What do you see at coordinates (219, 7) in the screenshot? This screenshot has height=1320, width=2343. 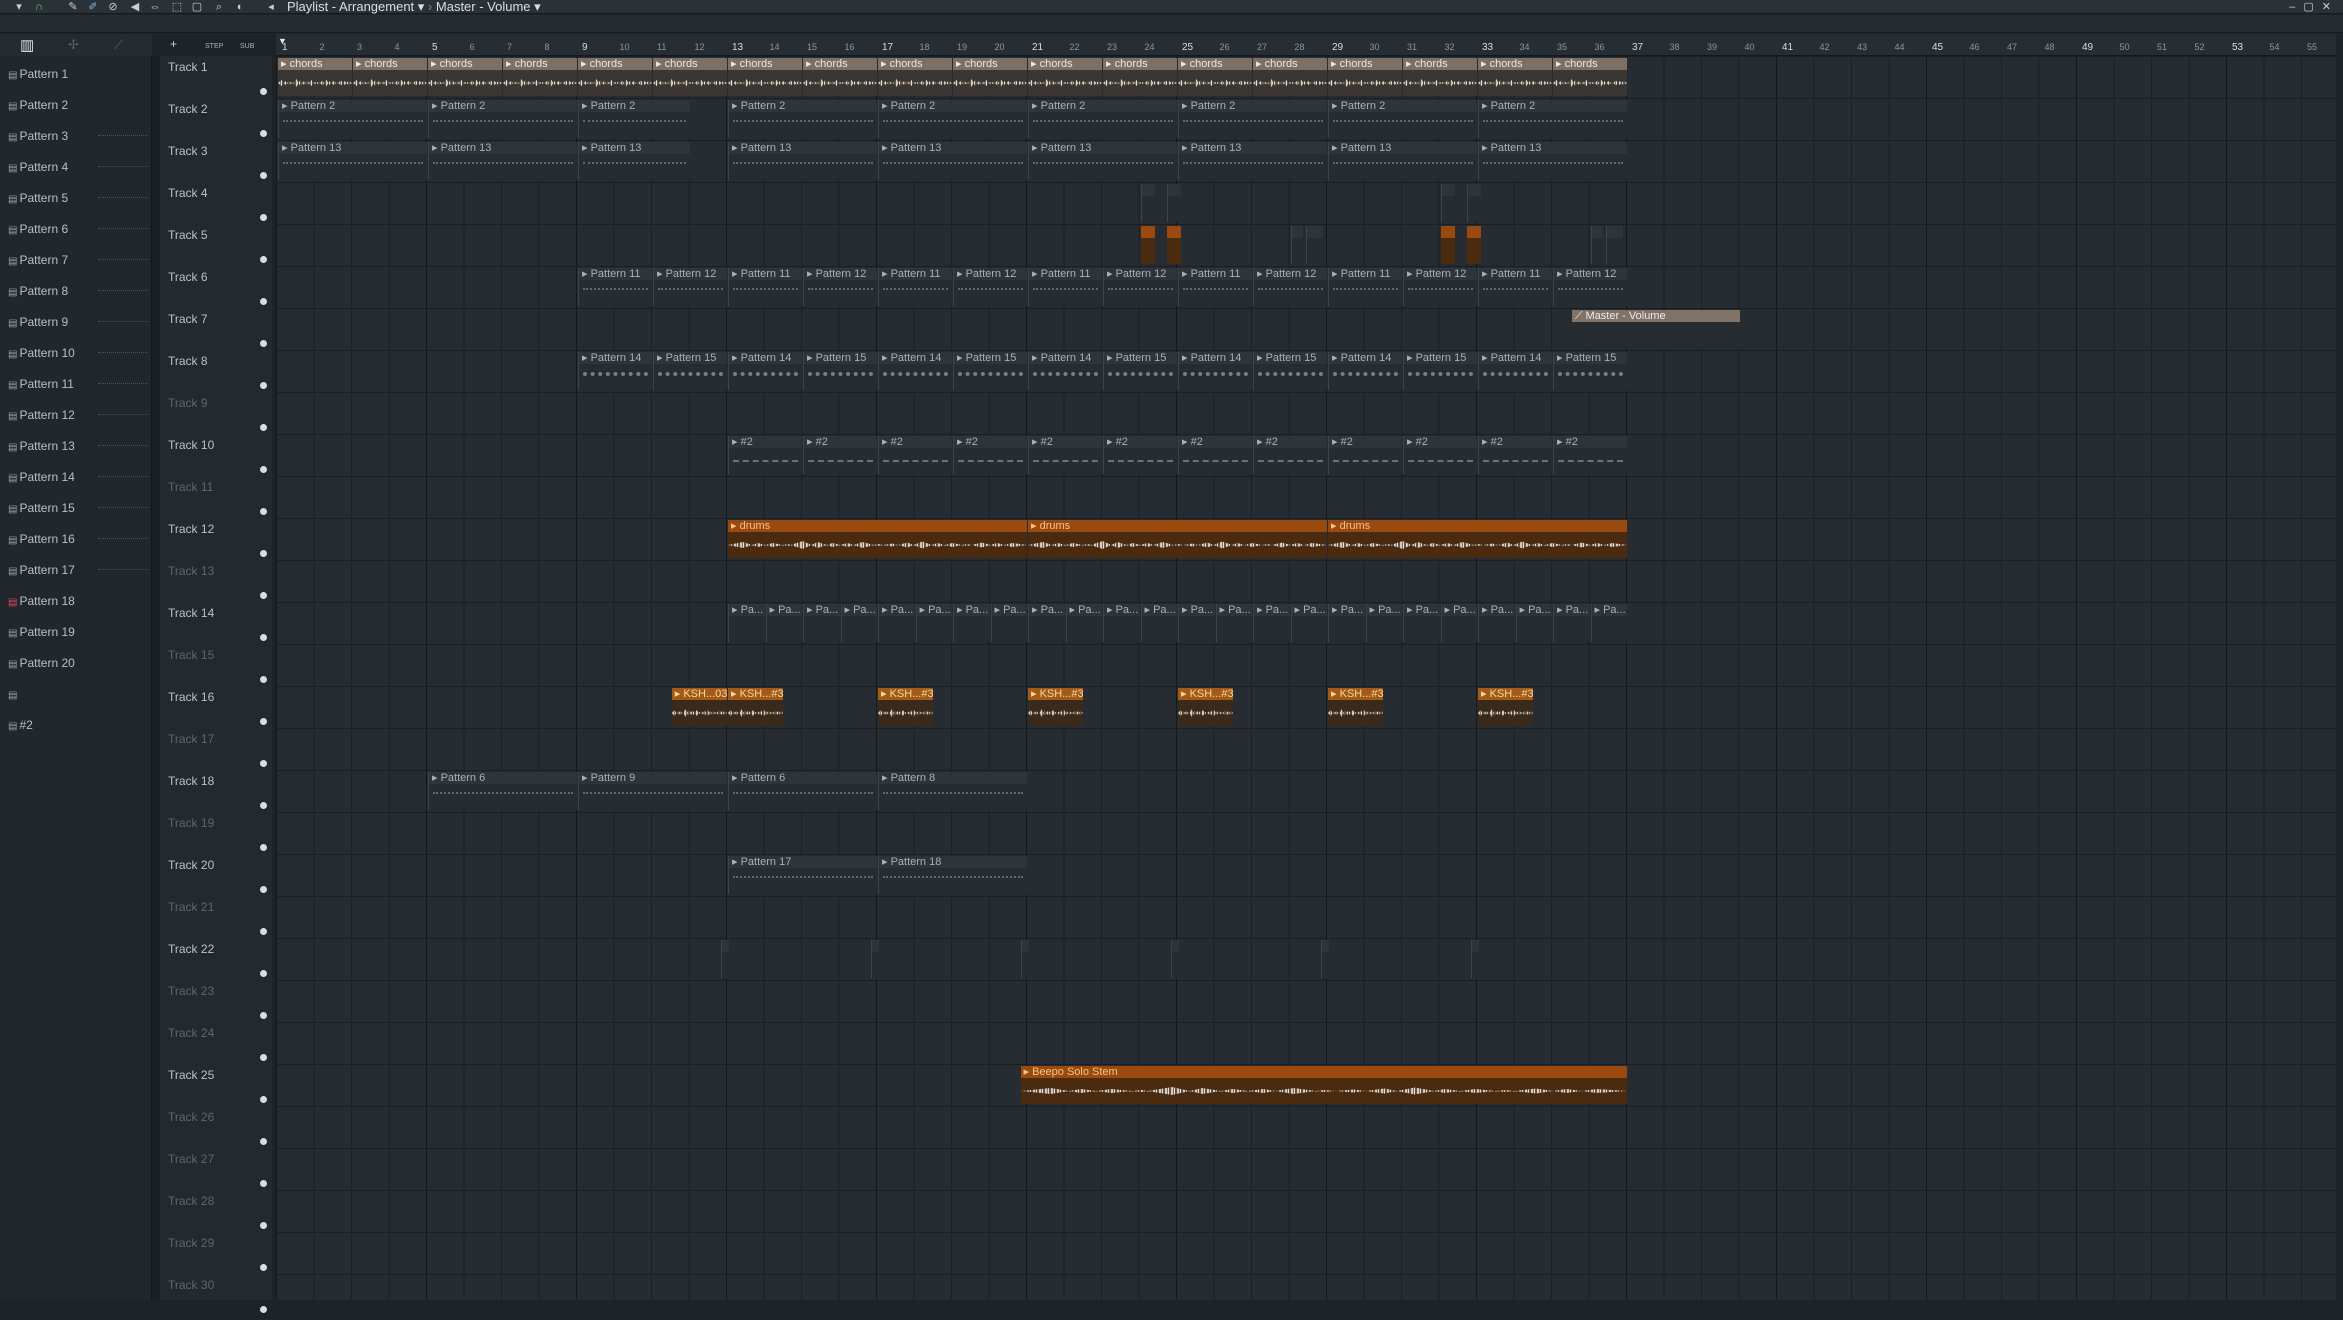 I see `zoom-icon: ⌕` at bounding box center [219, 7].